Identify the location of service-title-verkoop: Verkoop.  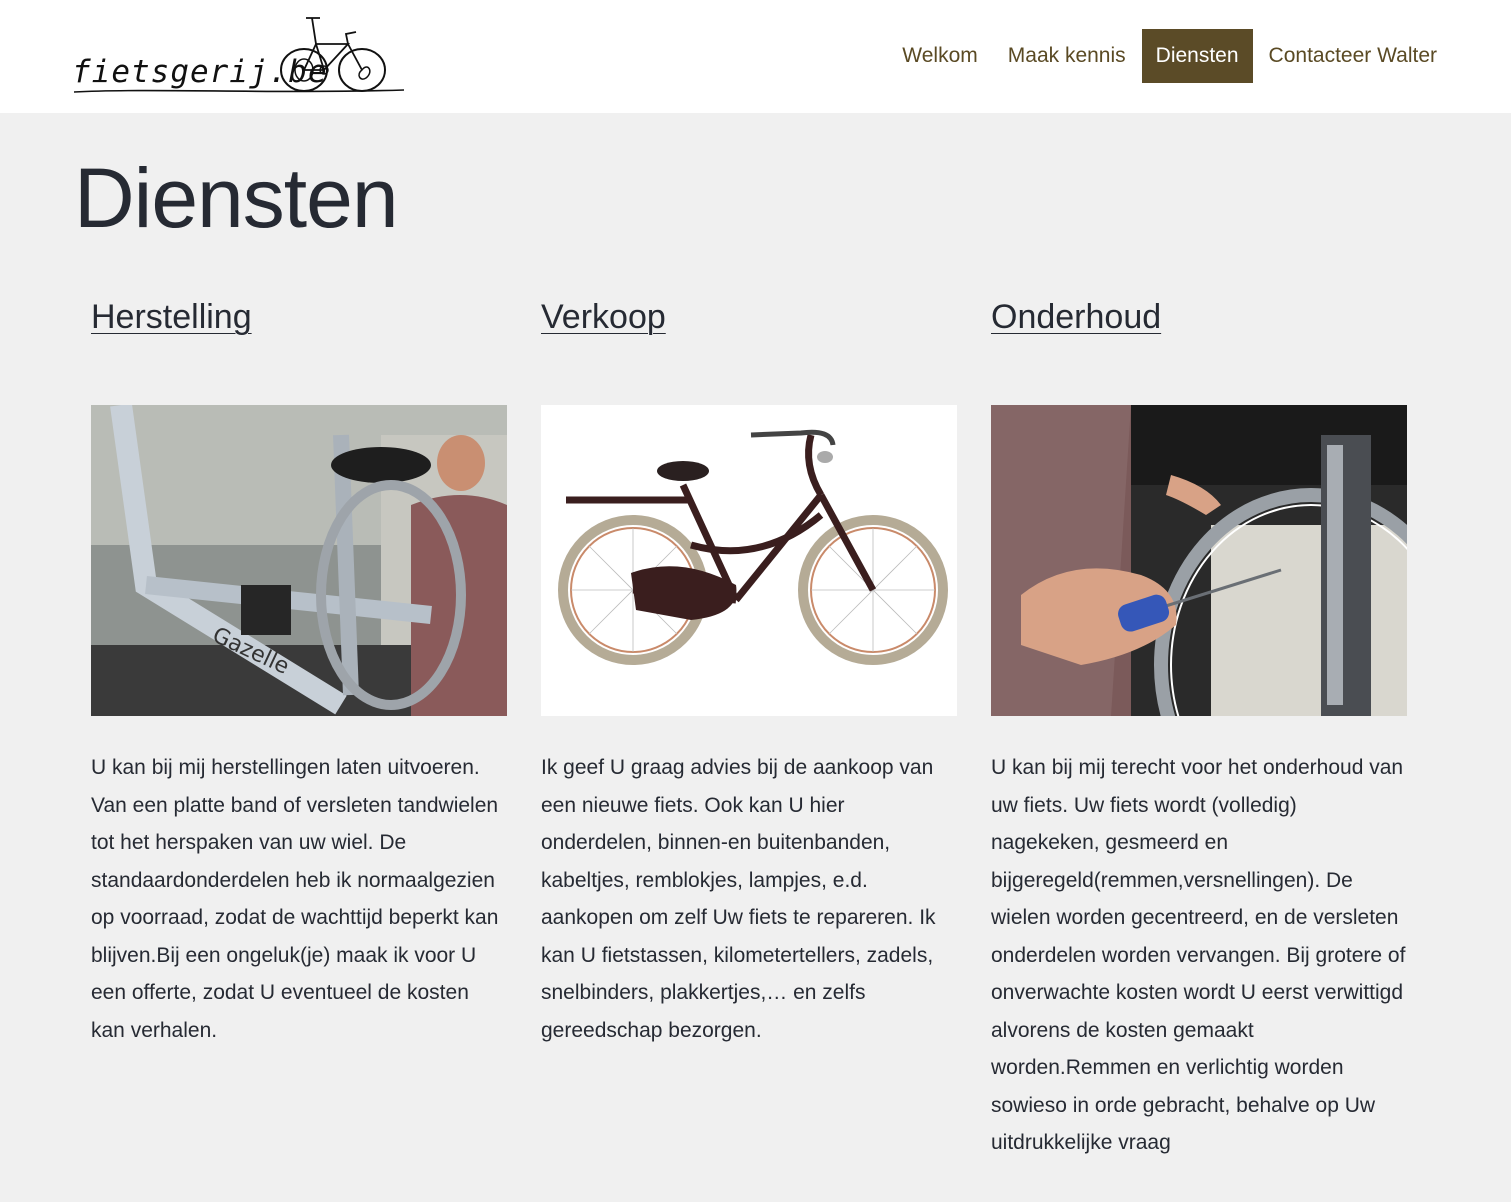
(749, 317).